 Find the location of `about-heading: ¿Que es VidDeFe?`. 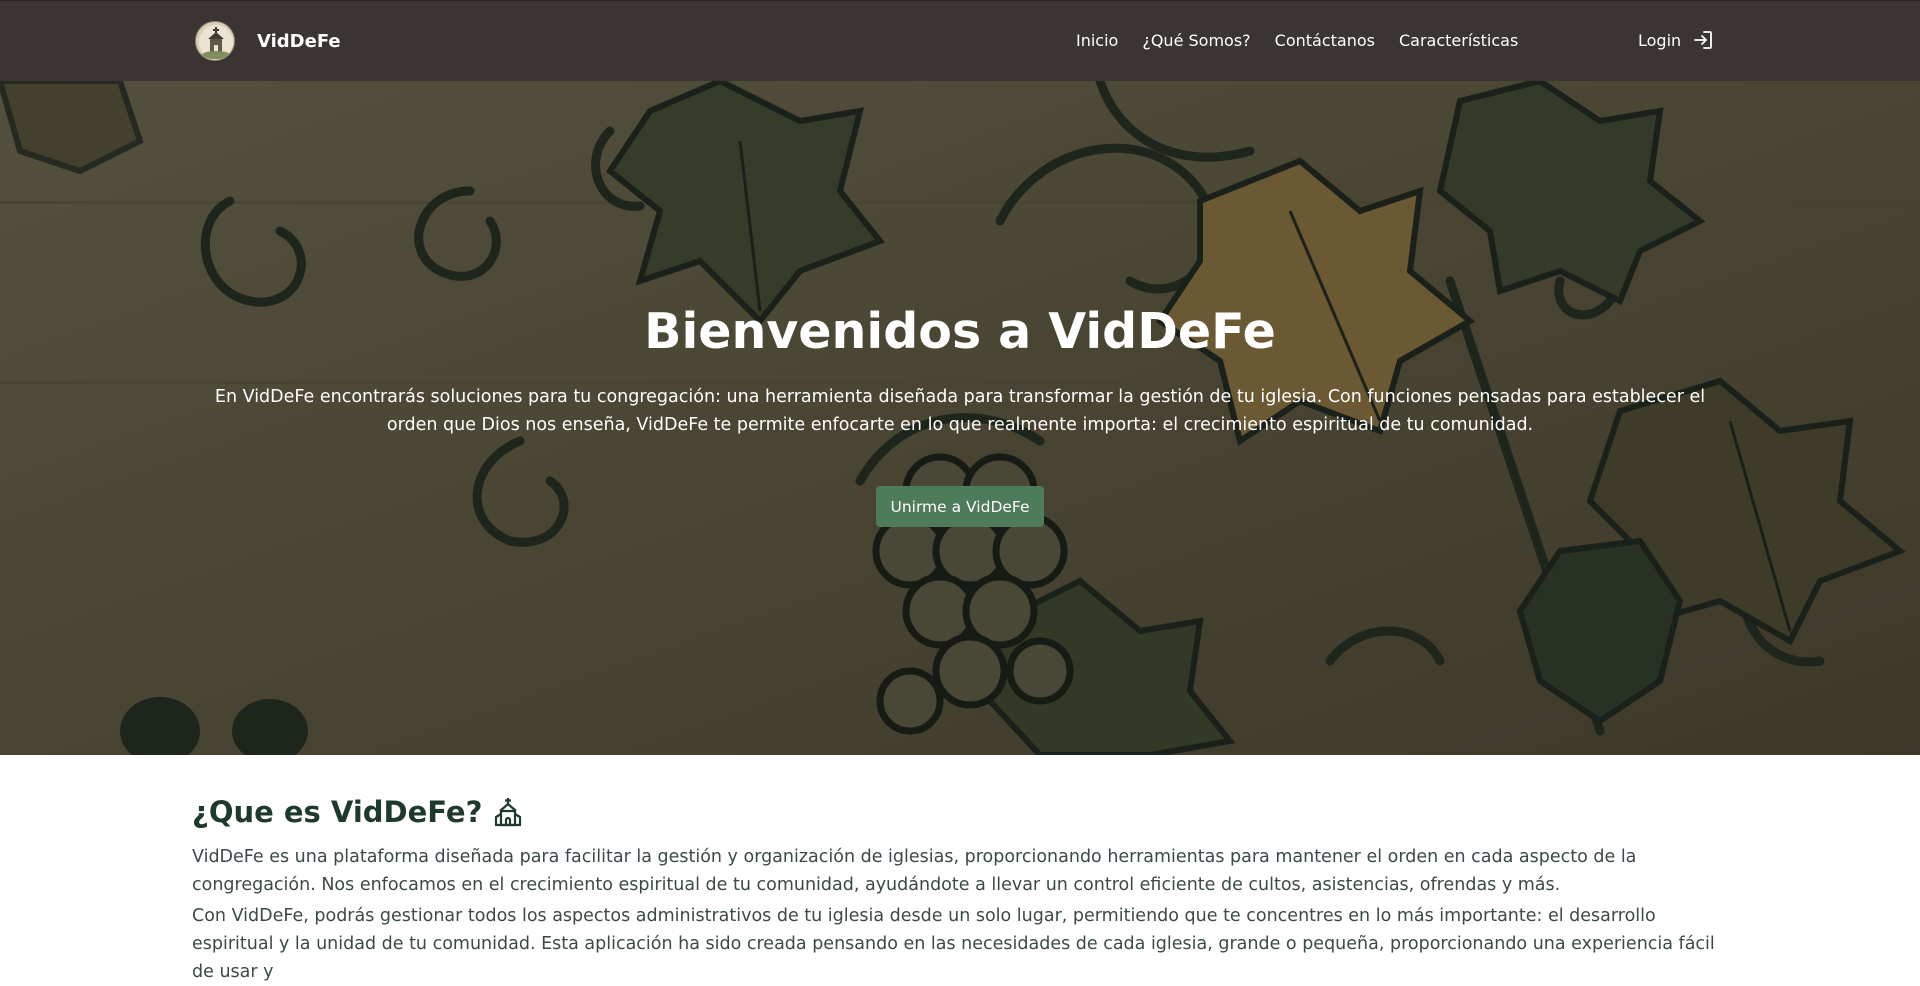

about-heading: ¿Que es VidDeFe? is located at coordinates (357, 812).